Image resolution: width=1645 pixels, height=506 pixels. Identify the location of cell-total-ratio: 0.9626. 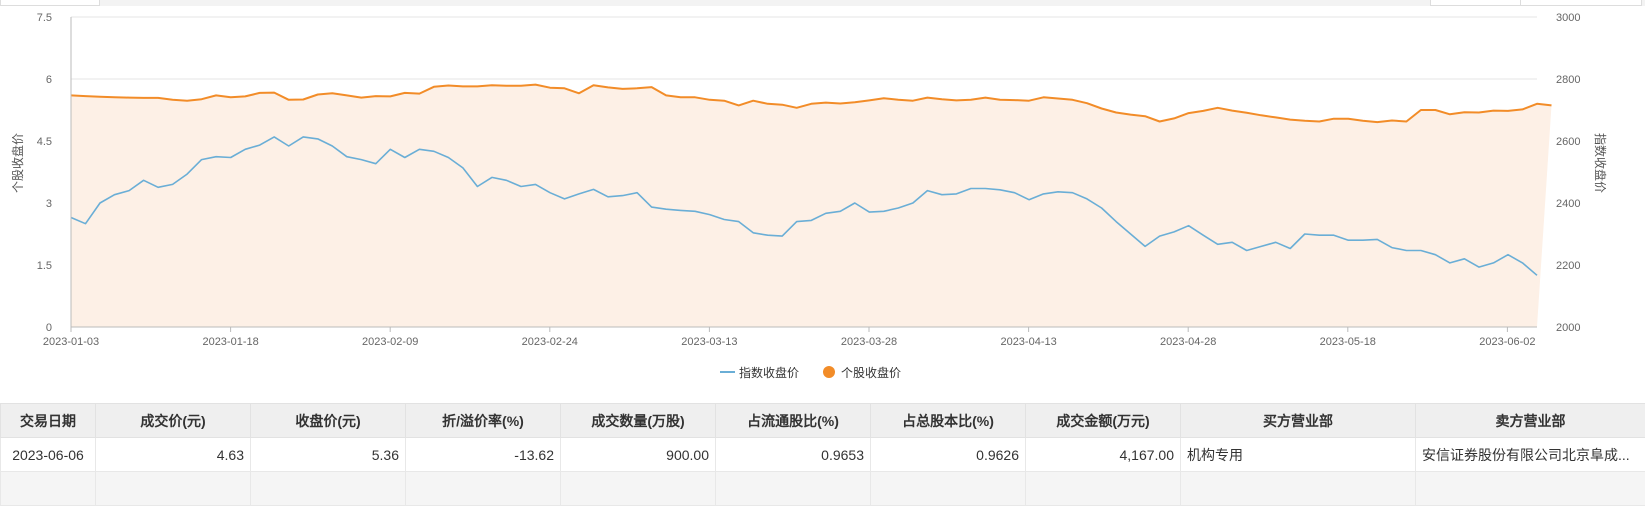
(948, 455).